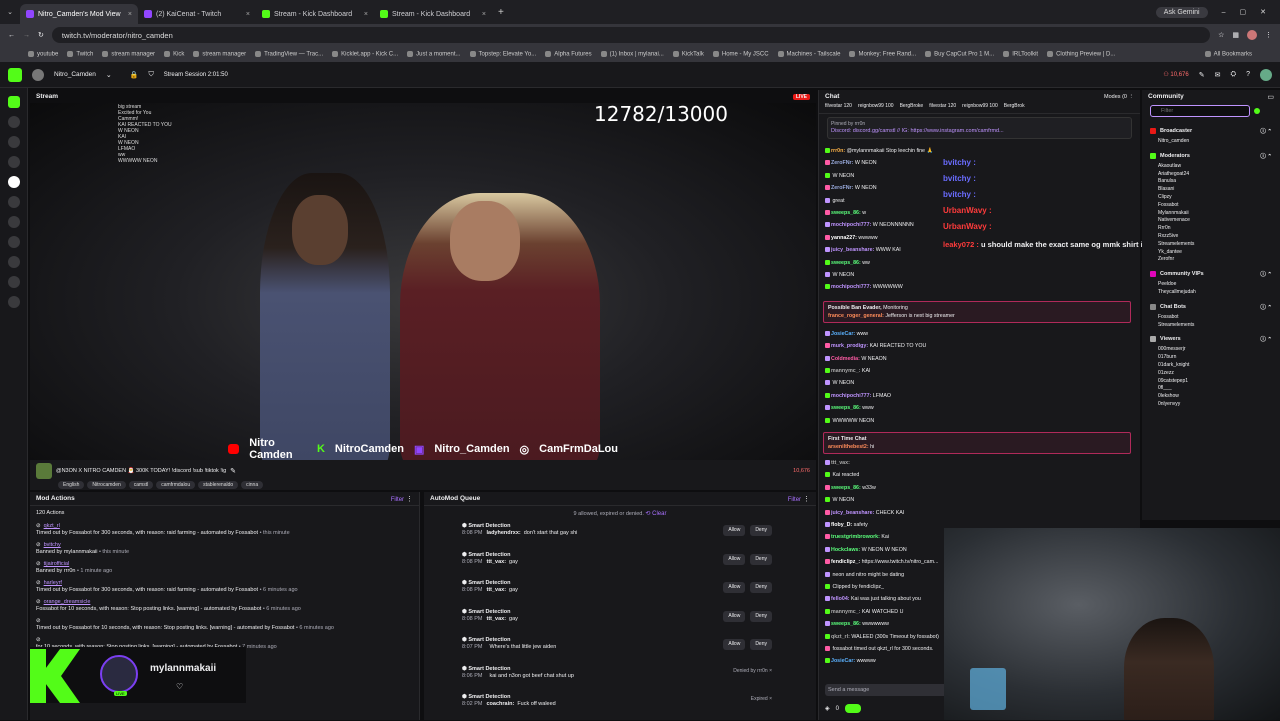 Image resolution: width=1280 pixels, height=721 pixels. I want to click on action-user: qkzt_rl, so click(52, 526).